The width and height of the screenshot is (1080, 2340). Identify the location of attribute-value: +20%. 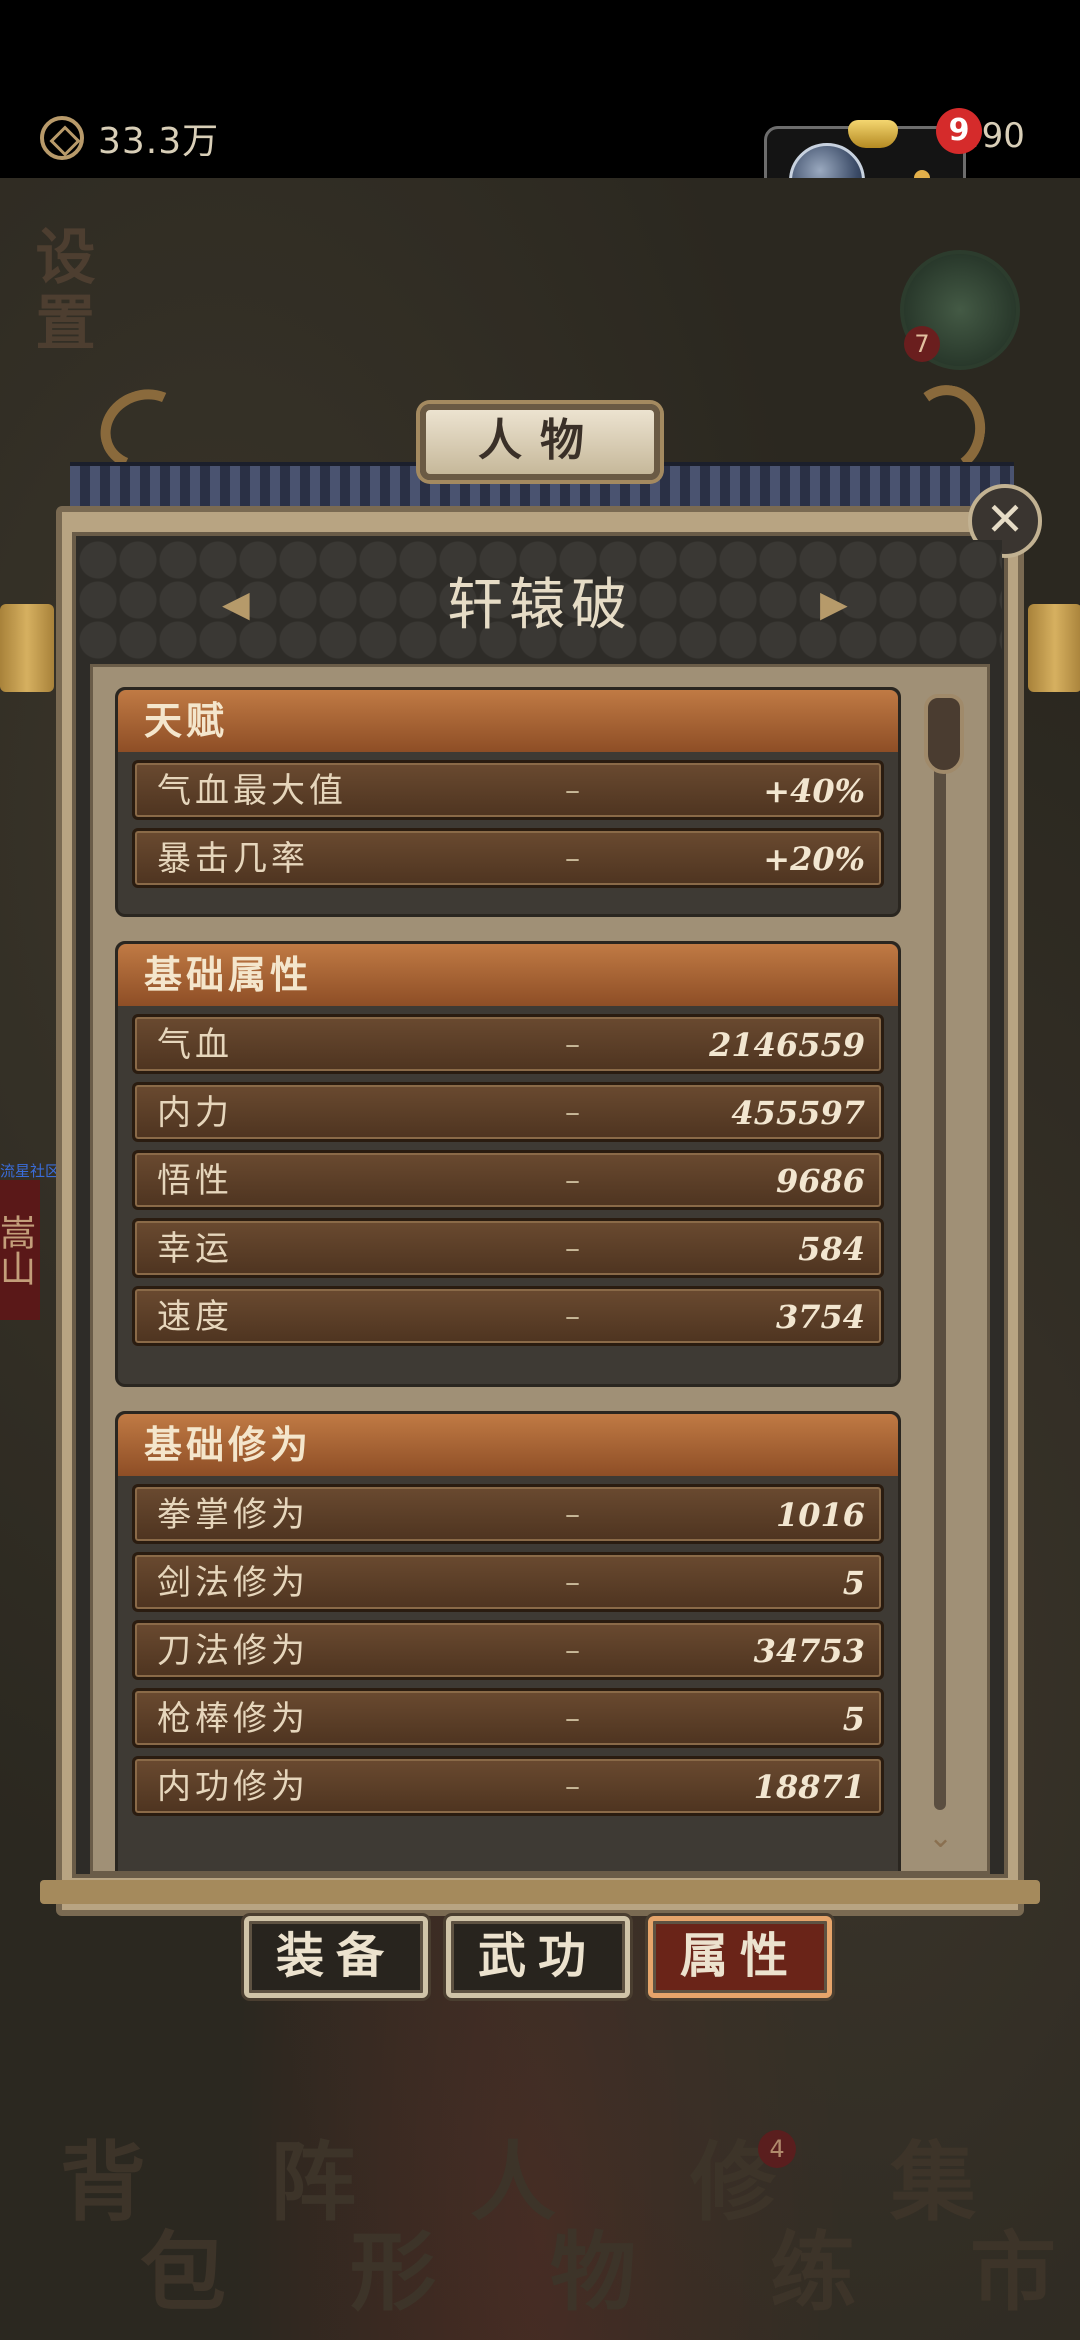
(814, 859).